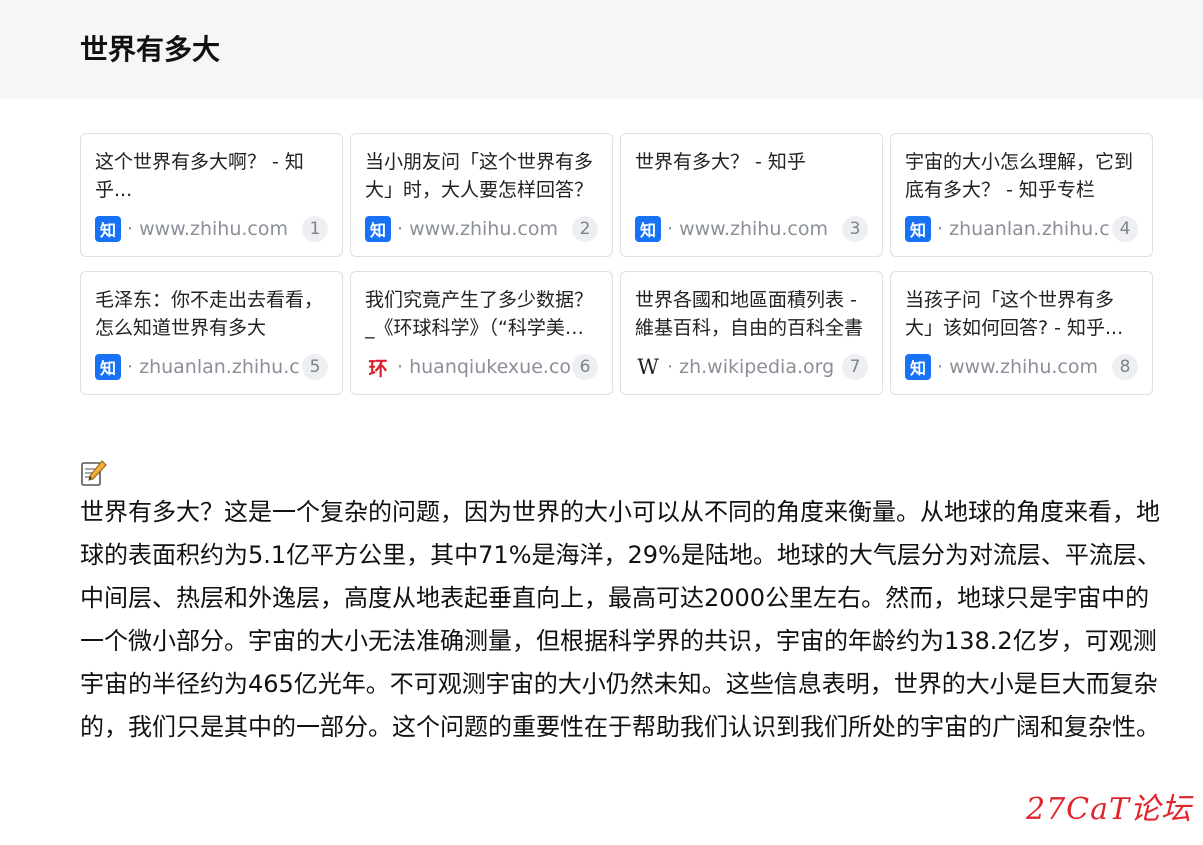  What do you see at coordinates (315, 367) in the screenshot?
I see `citation-number: 5` at bounding box center [315, 367].